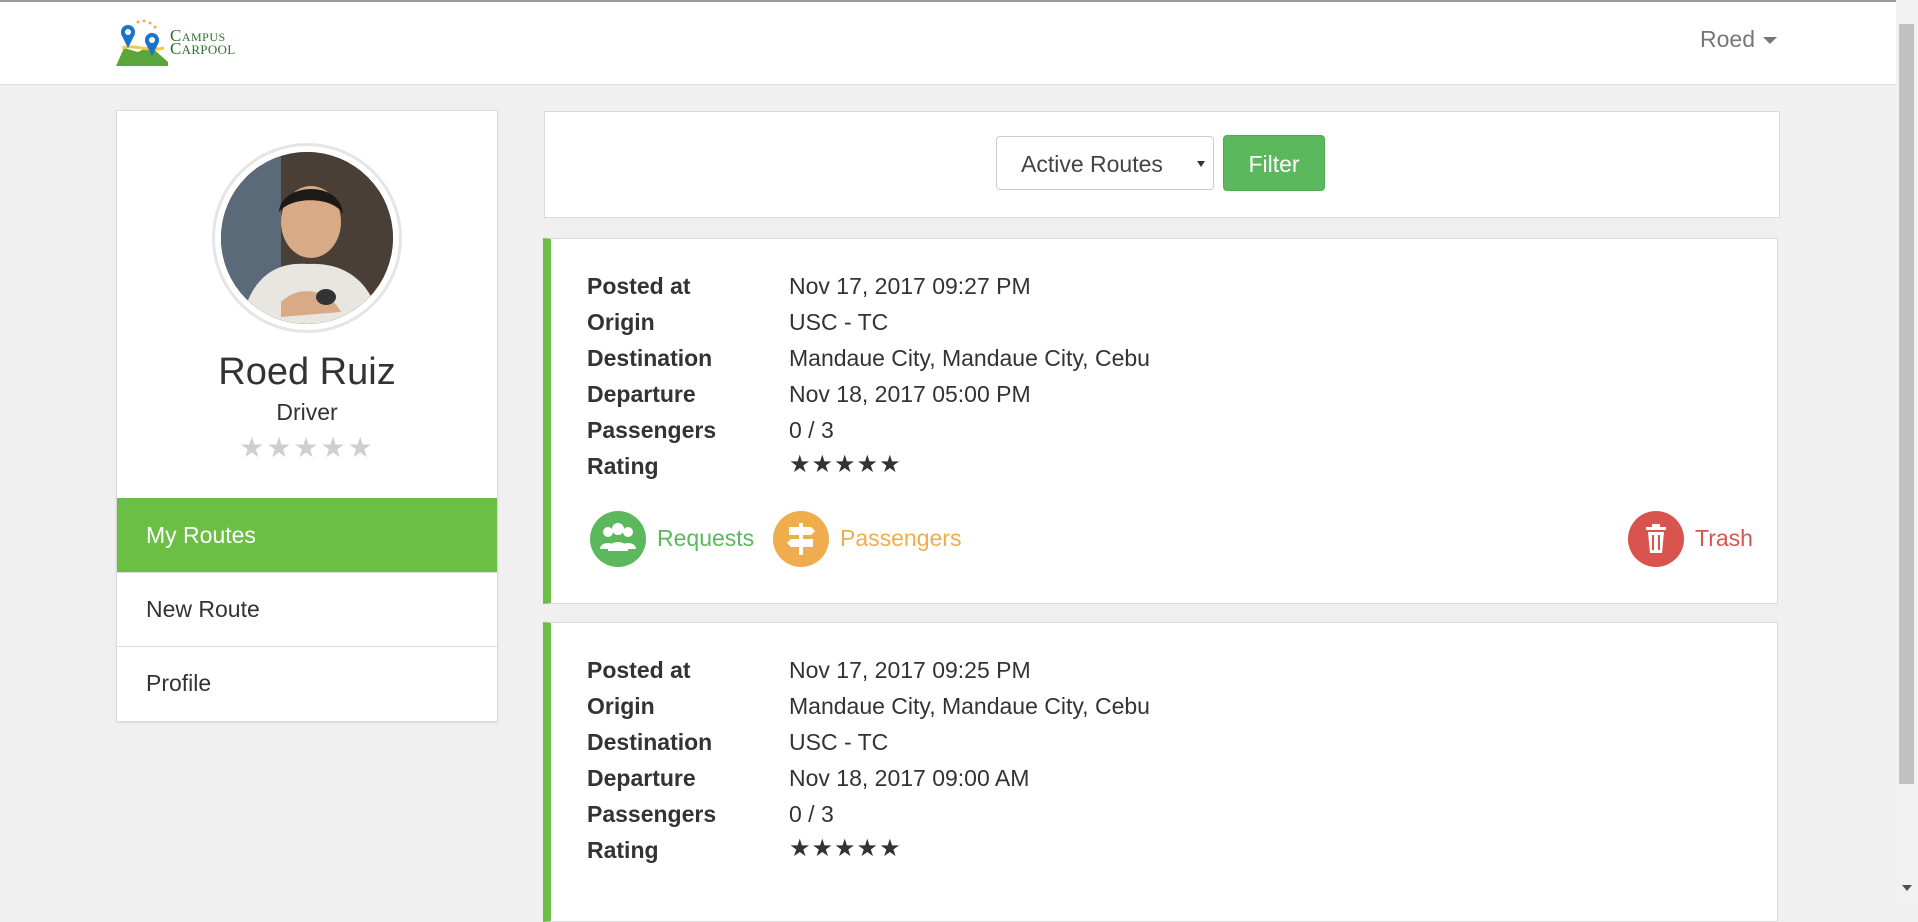 The width and height of the screenshot is (1918, 922). What do you see at coordinates (910, 394) in the screenshot?
I see `departure-value: Nov 18, 2017 05:00 PM` at bounding box center [910, 394].